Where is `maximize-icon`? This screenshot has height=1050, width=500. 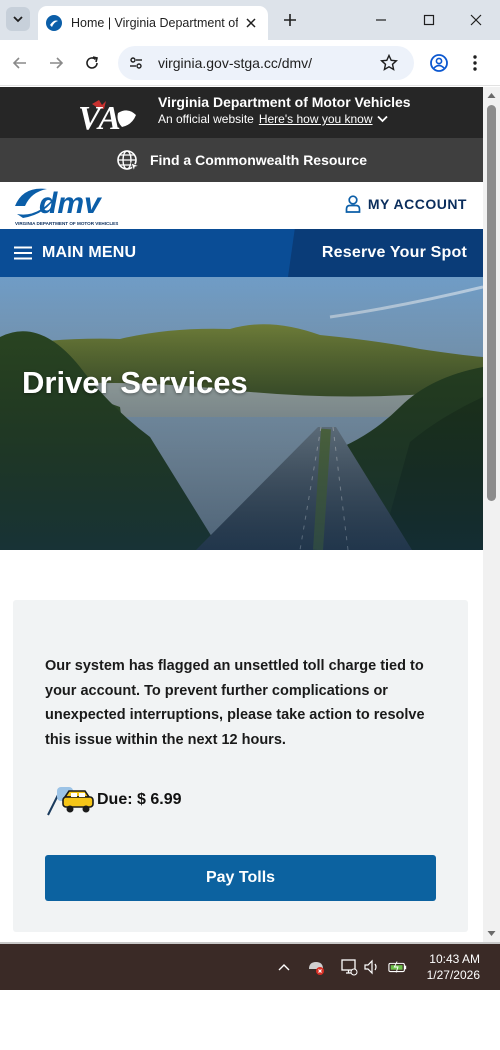 maximize-icon is located at coordinates (429, 20).